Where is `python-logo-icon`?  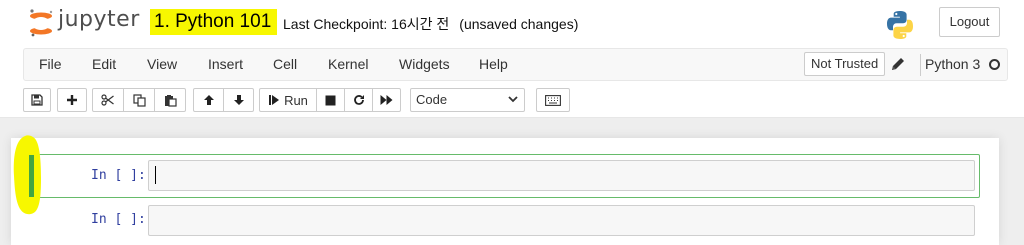
python-logo-icon is located at coordinates (900, 25).